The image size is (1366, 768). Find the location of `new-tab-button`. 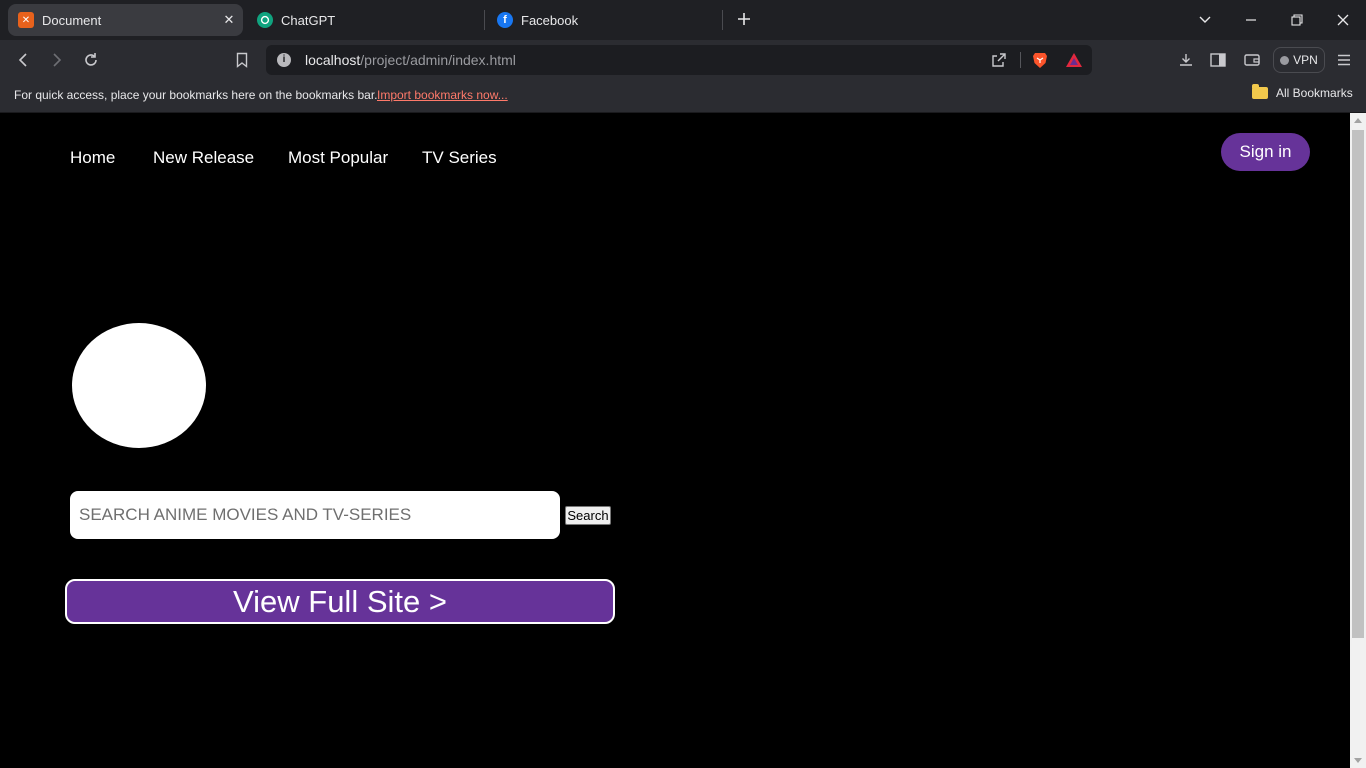

new-tab-button is located at coordinates (744, 19).